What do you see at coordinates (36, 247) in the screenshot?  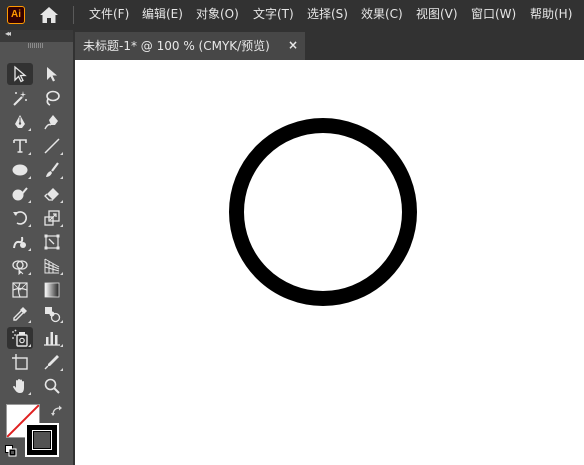 I see `tools-panel: ◂◂` at bounding box center [36, 247].